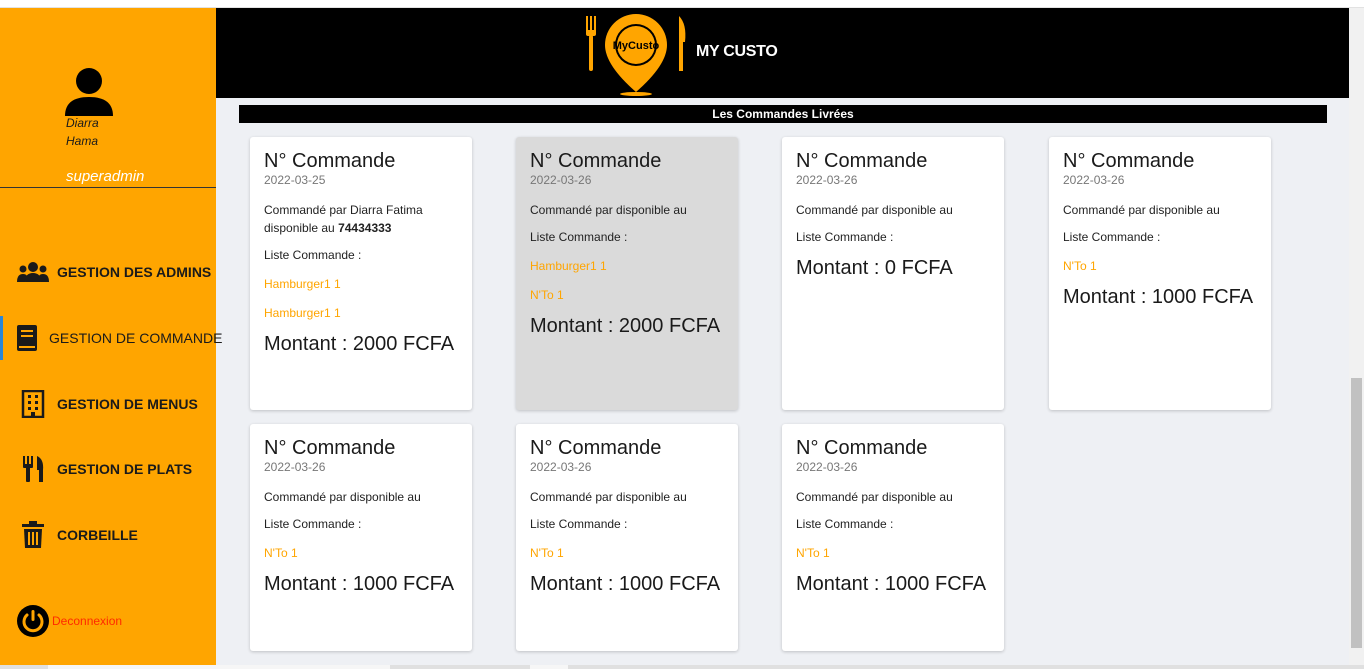  I want to click on nav-item-corbeille: CORBEILLE, so click(108, 535).